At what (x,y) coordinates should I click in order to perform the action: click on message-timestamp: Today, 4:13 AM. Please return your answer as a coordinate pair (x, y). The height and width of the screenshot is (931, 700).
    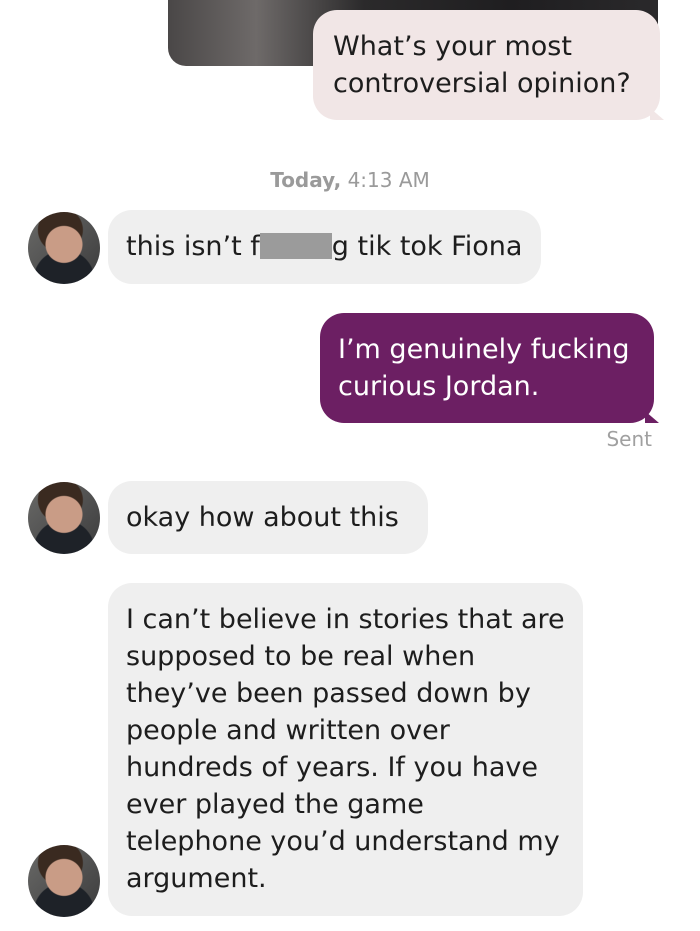
    Looking at the image, I should click on (350, 180).